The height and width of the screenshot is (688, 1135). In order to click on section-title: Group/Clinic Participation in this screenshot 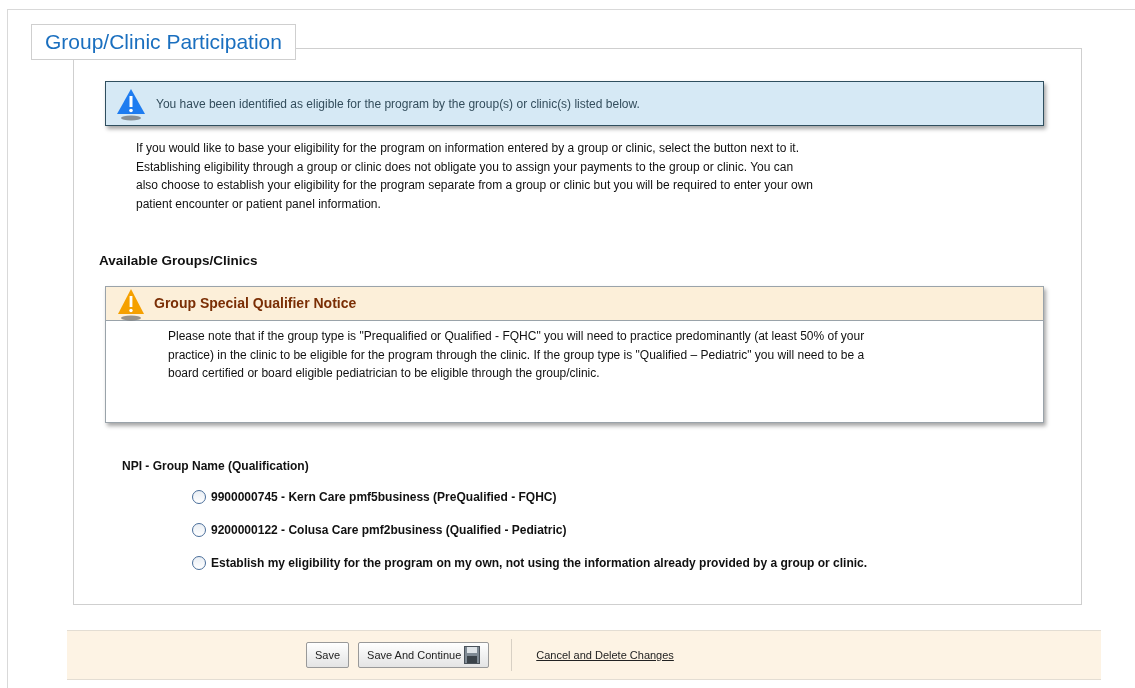, I will do `click(163, 42)`.